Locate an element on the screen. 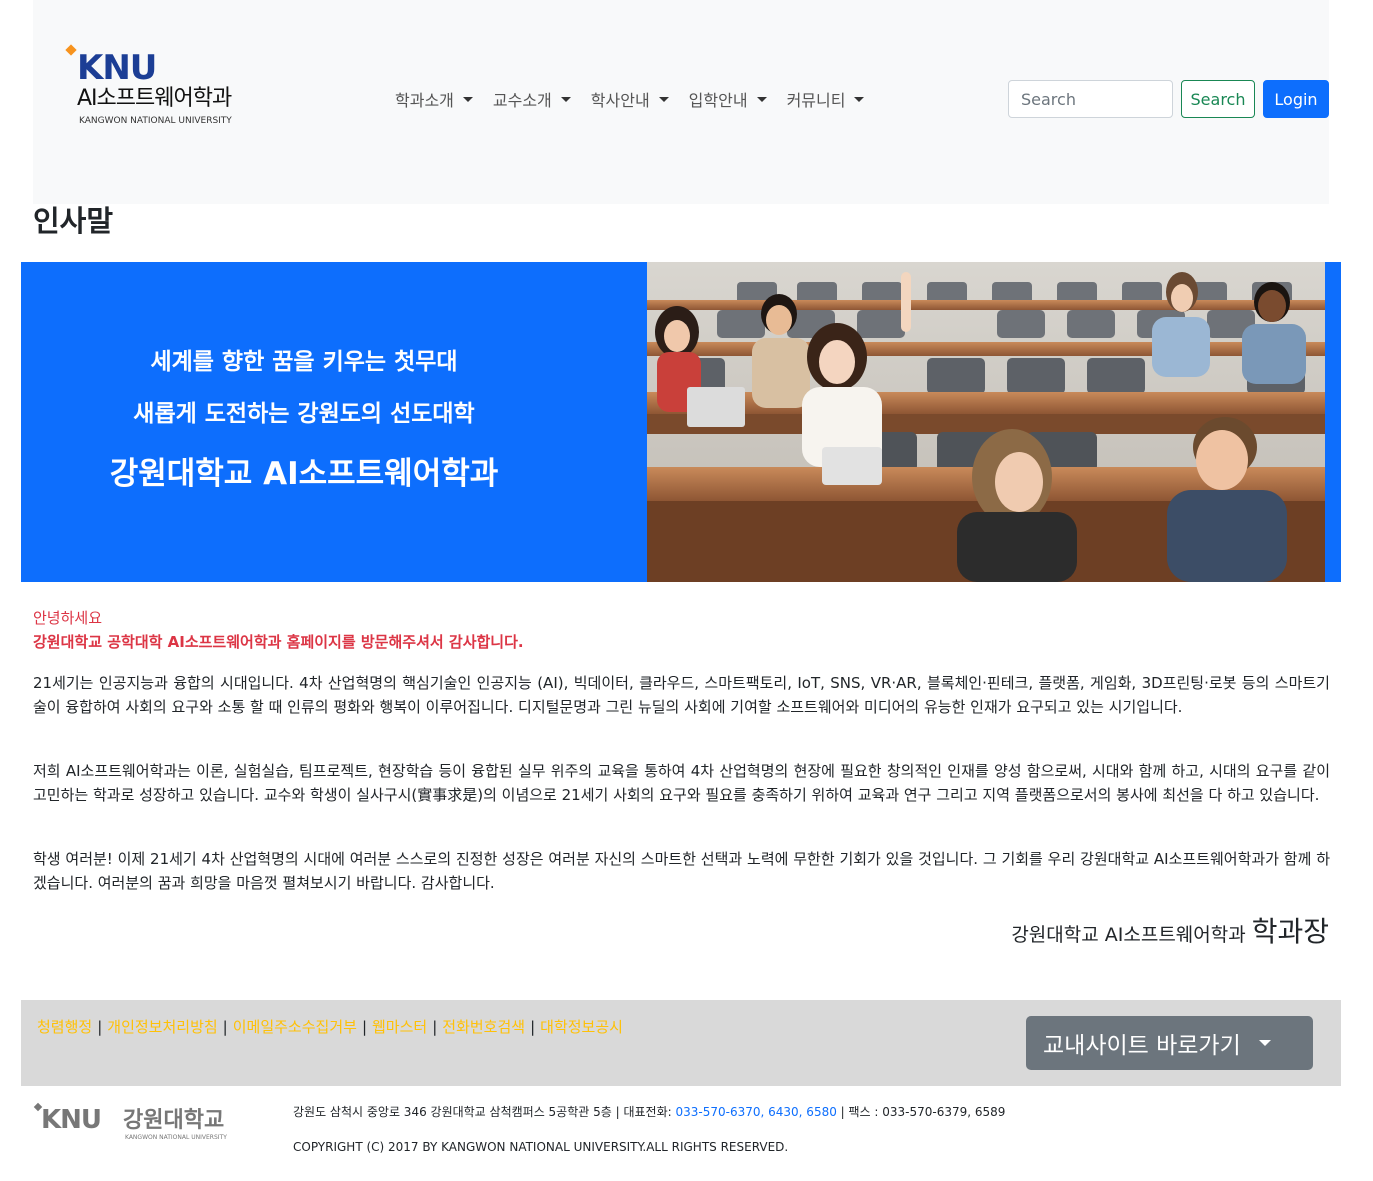 The width and height of the screenshot is (1373, 1181). classroom-illustration is located at coordinates (986, 422).